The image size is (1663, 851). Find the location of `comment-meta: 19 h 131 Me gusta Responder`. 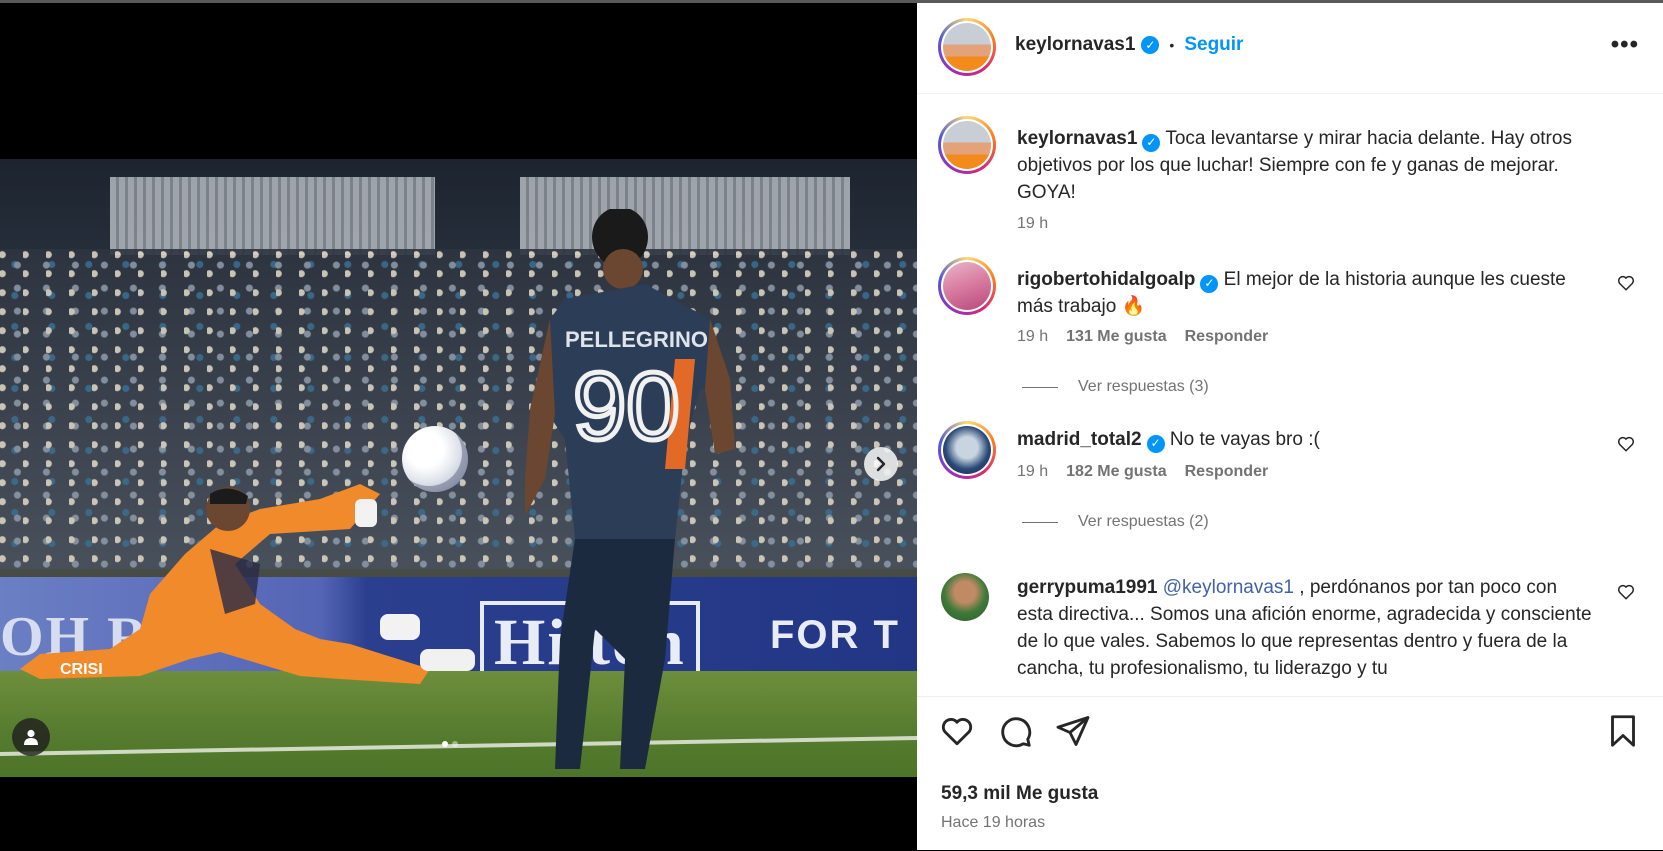

comment-meta: 19 h 131 Me gusta Responder is located at coordinates (1142, 337).